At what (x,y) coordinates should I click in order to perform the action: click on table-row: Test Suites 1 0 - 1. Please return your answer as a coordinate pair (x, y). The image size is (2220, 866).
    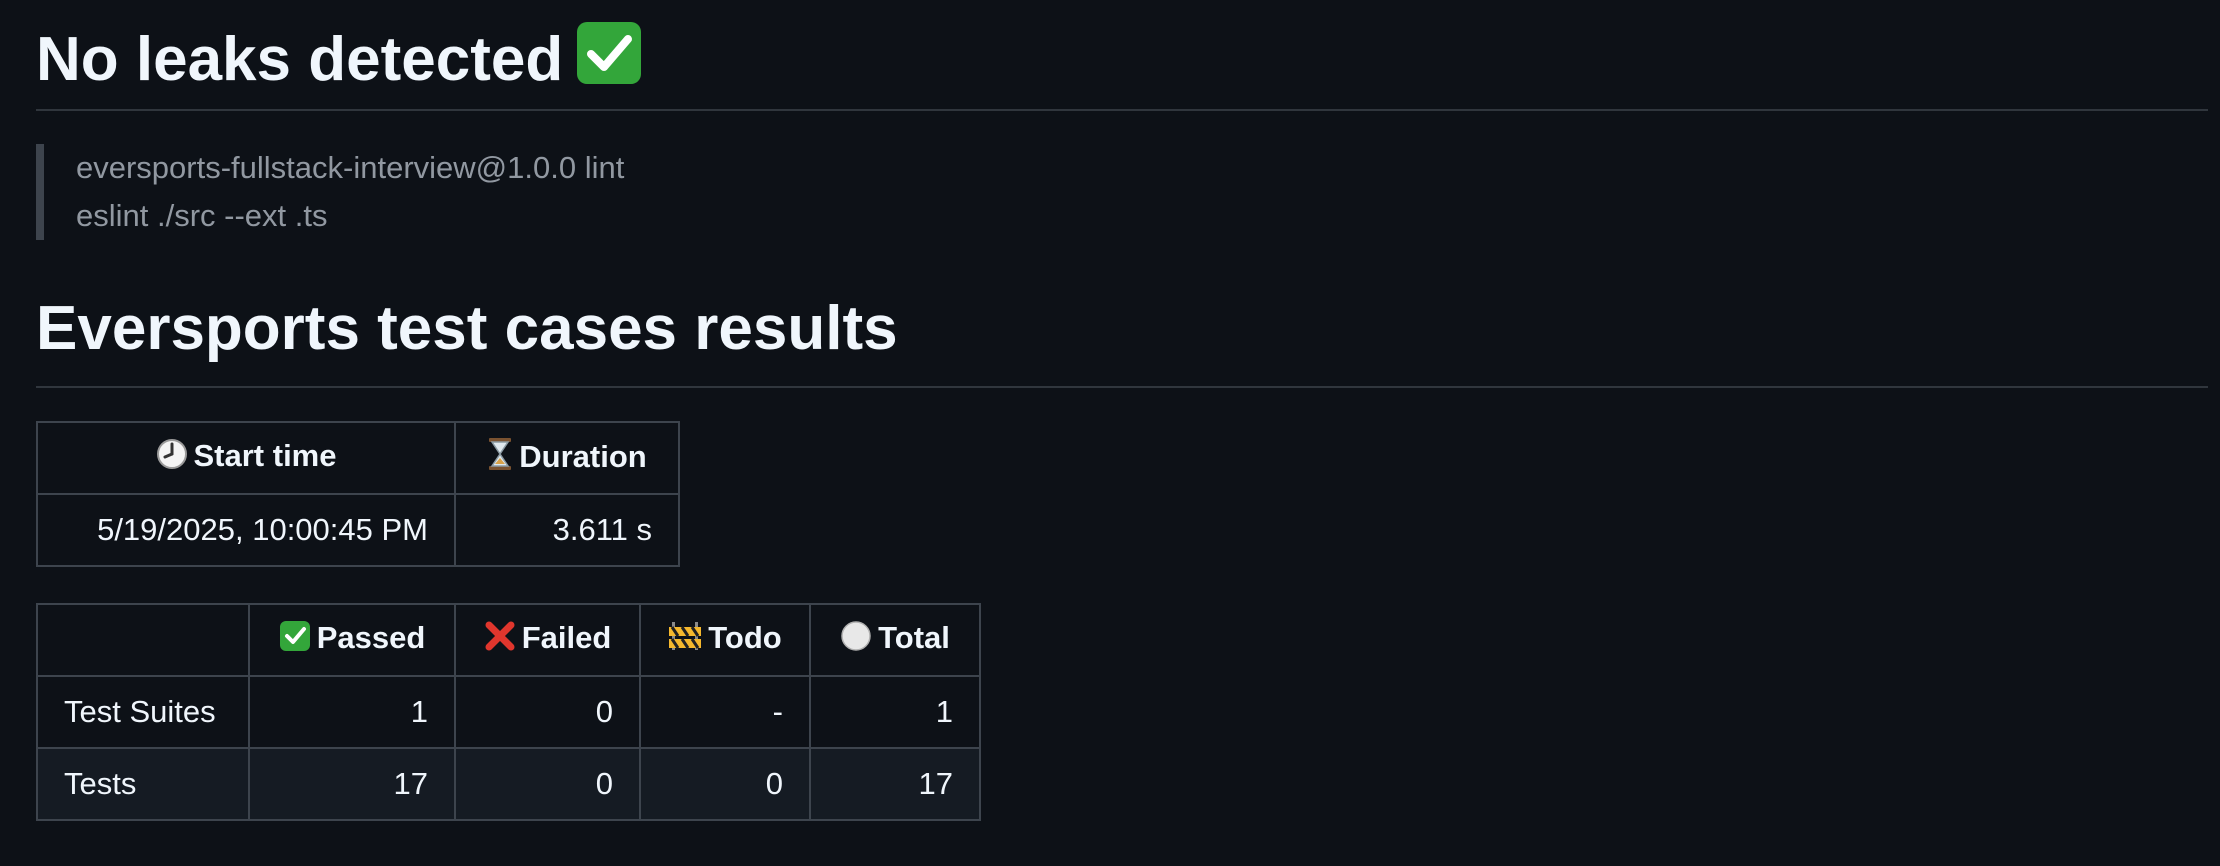
    Looking at the image, I should click on (508, 712).